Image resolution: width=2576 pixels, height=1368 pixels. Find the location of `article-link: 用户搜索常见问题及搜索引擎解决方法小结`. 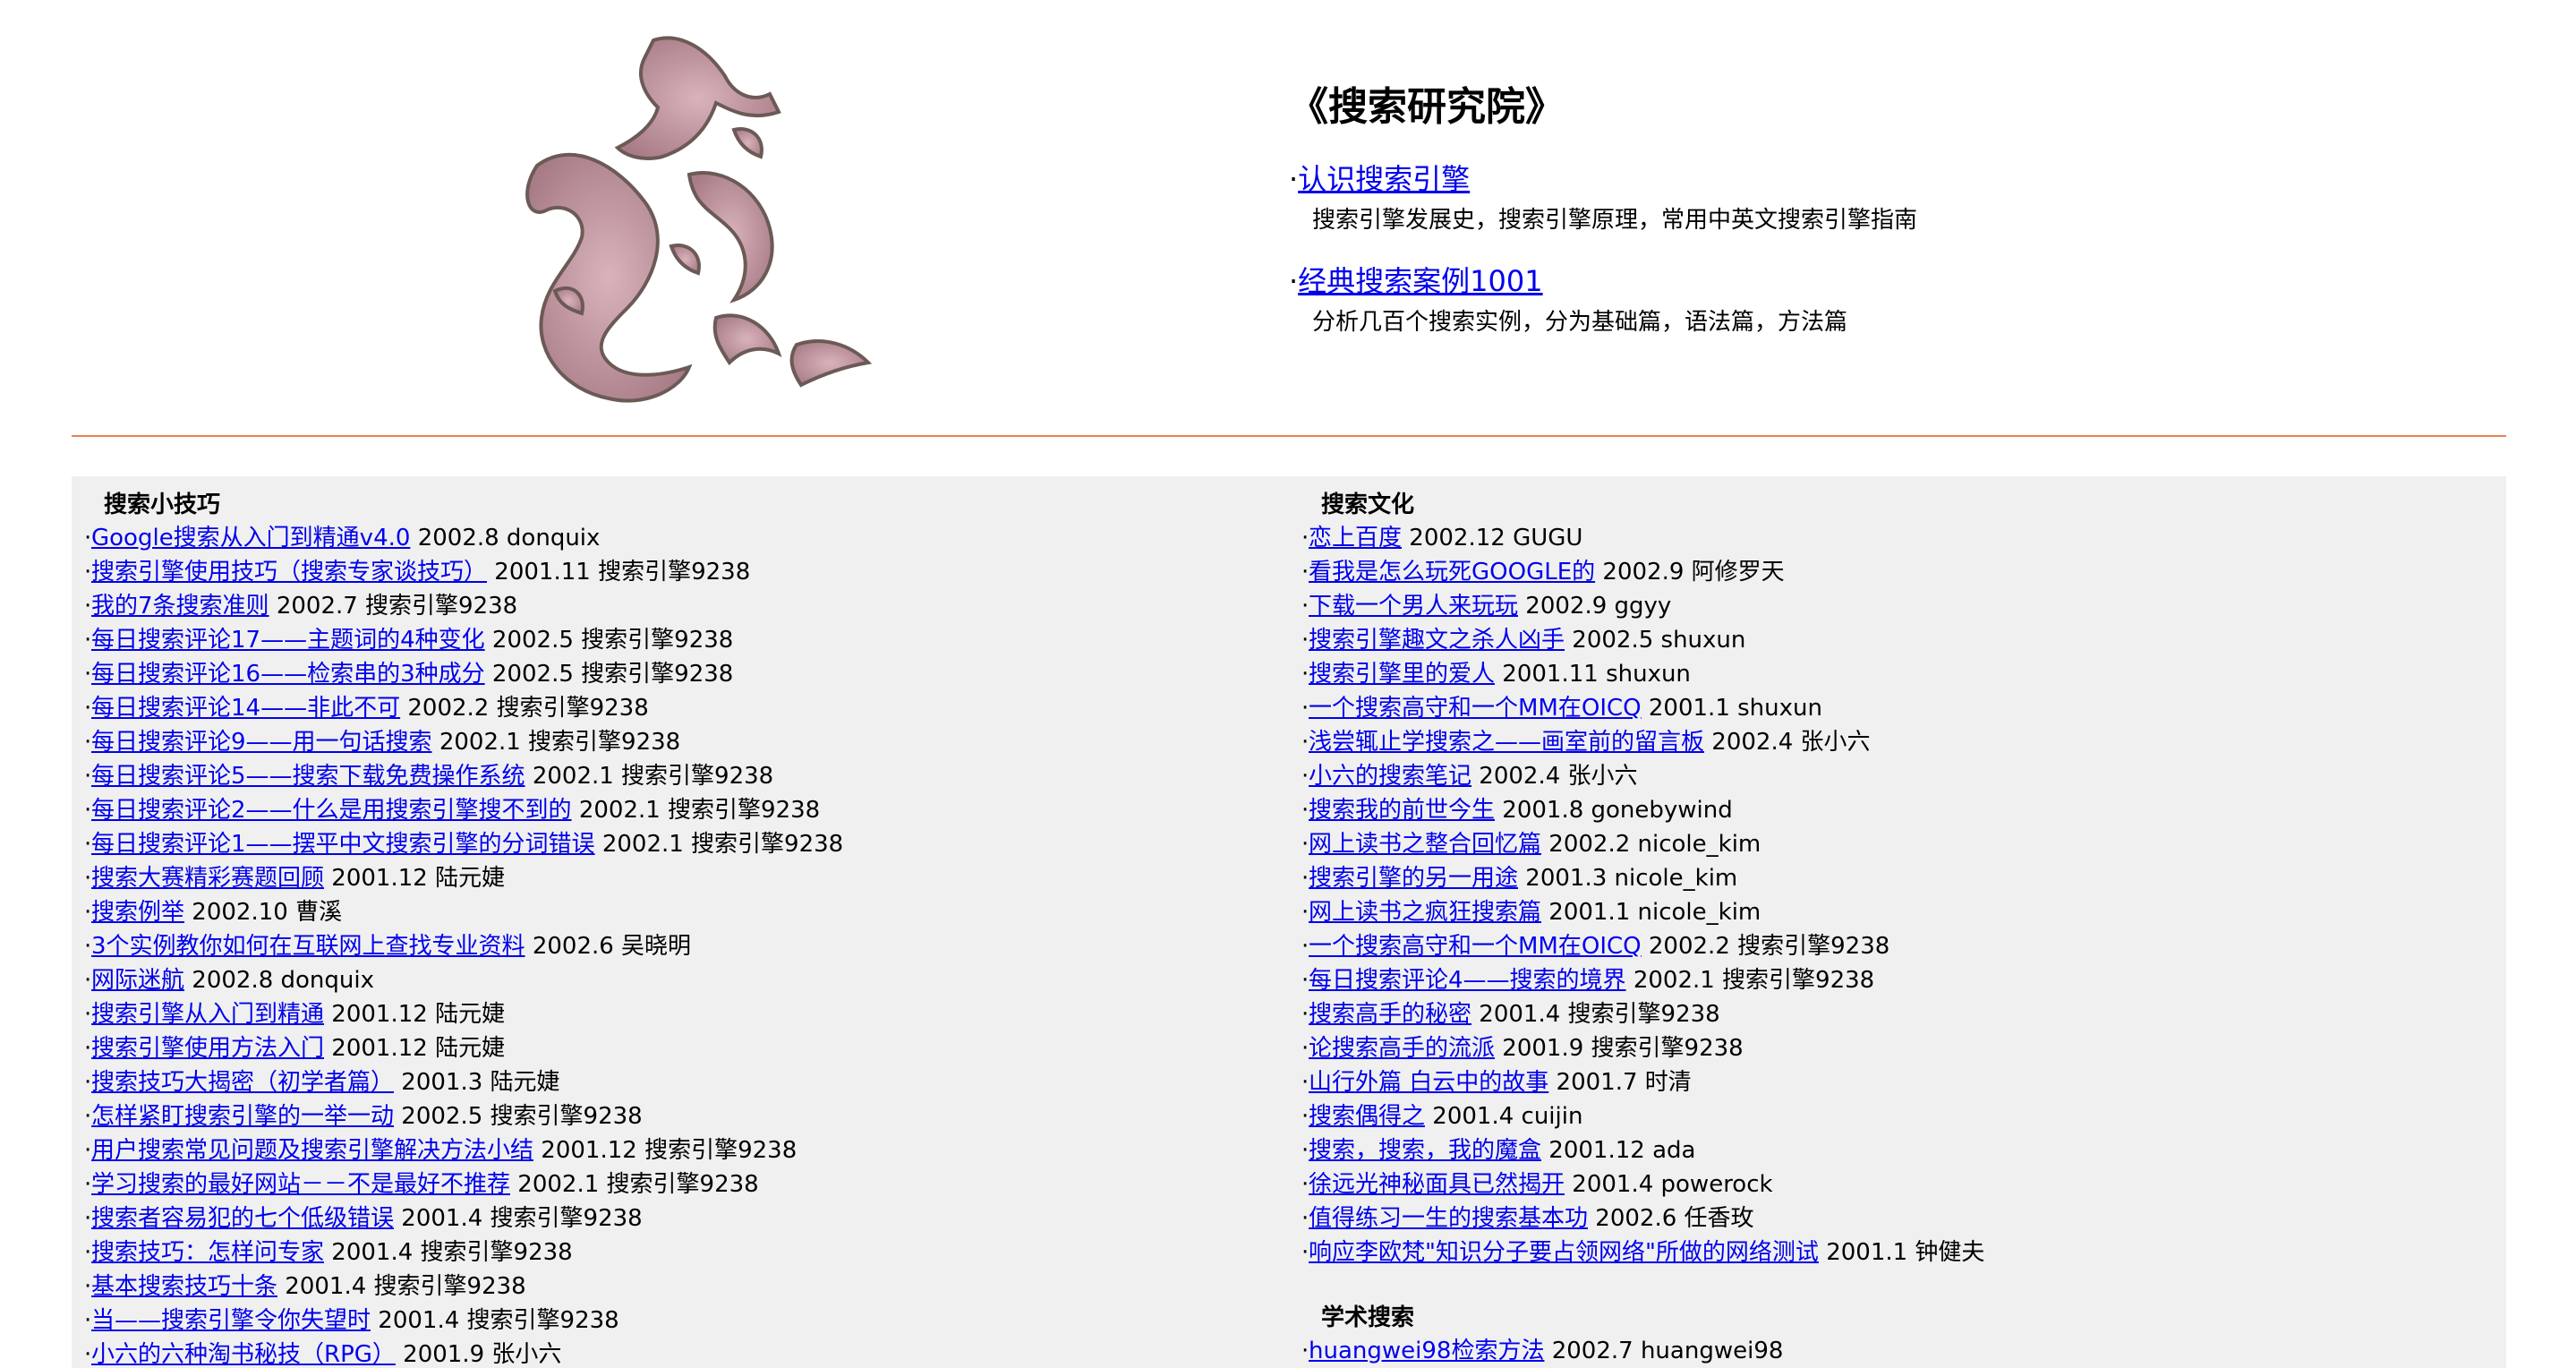

article-link: 用户搜索常见问题及搜索引擎解决方法小结 is located at coordinates (312, 1150).